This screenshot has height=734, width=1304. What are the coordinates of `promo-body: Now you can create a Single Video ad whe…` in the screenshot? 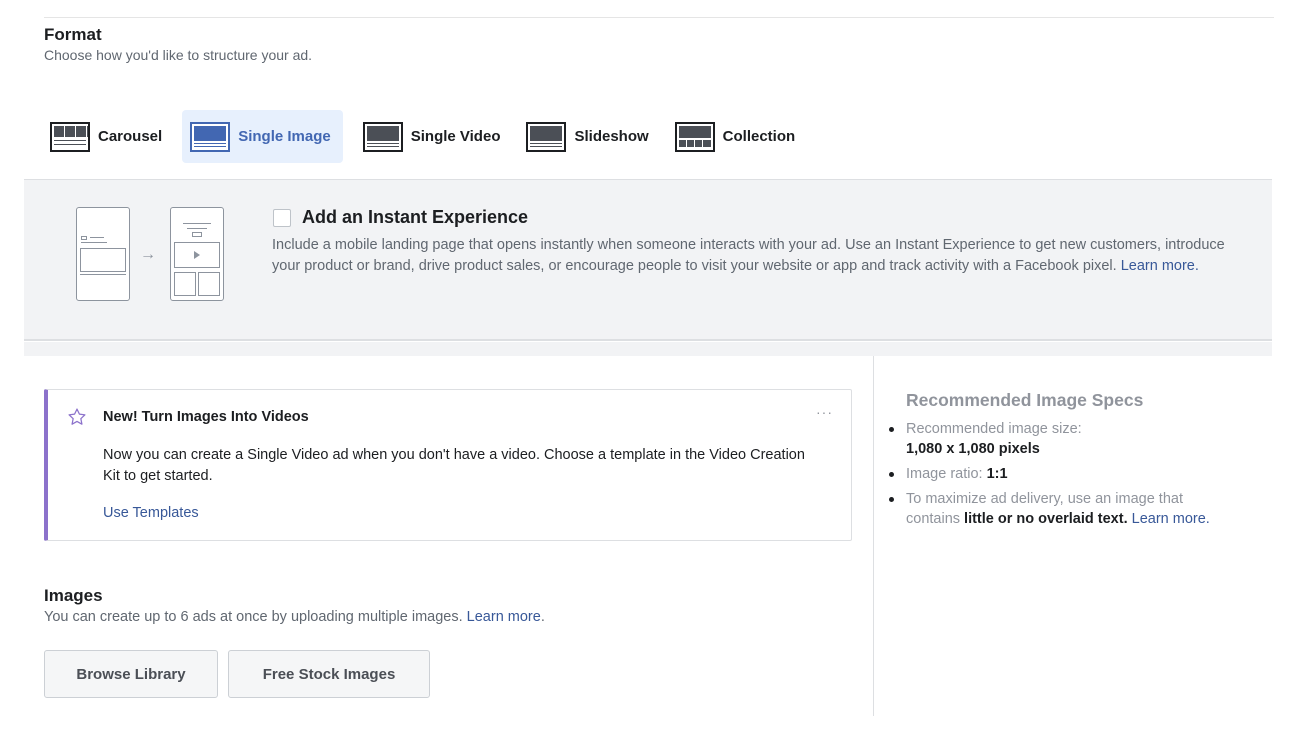 It's located at (454, 465).